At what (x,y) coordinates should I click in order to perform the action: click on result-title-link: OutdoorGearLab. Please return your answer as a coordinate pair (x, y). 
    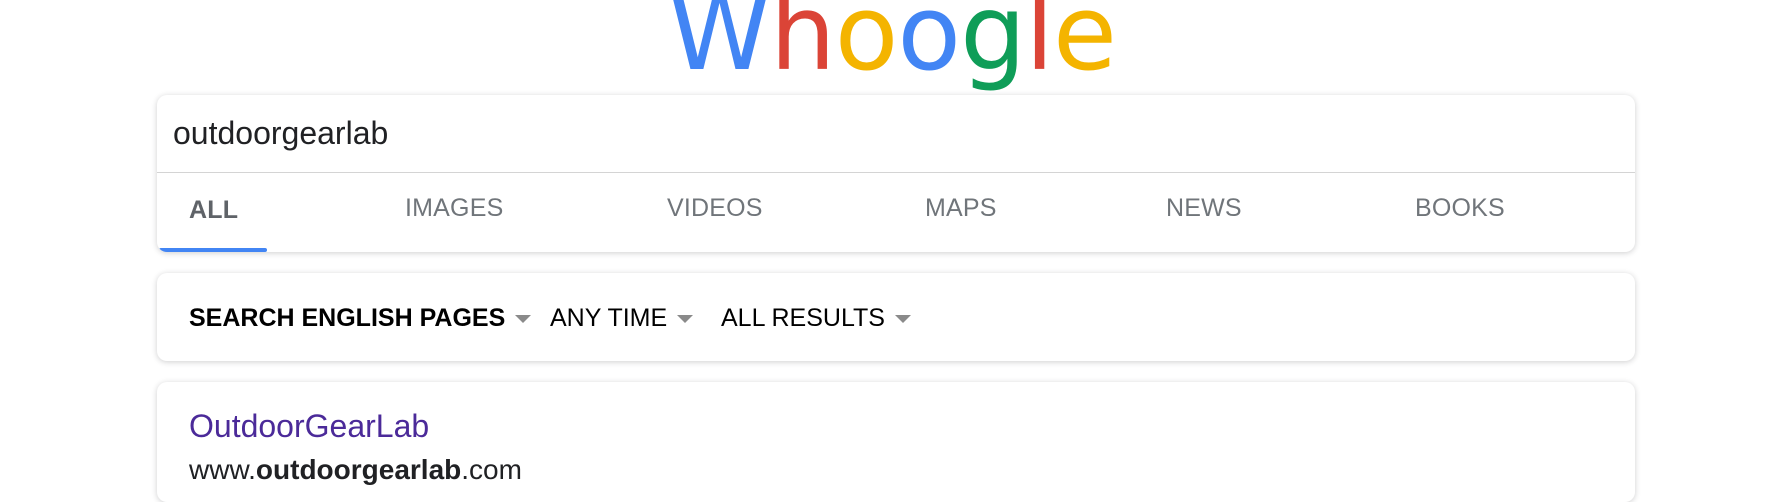
    Looking at the image, I should click on (309, 426).